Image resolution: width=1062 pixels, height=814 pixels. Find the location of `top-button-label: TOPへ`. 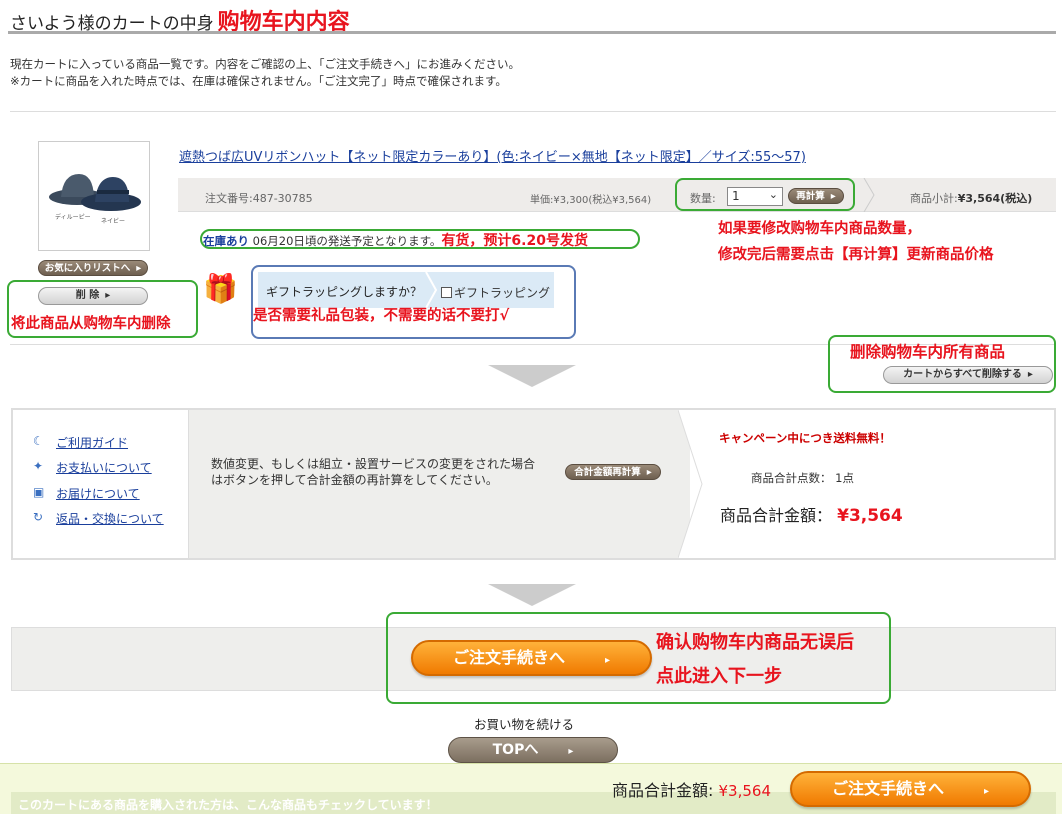

top-button-label: TOPへ is located at coordinates (515, 750).